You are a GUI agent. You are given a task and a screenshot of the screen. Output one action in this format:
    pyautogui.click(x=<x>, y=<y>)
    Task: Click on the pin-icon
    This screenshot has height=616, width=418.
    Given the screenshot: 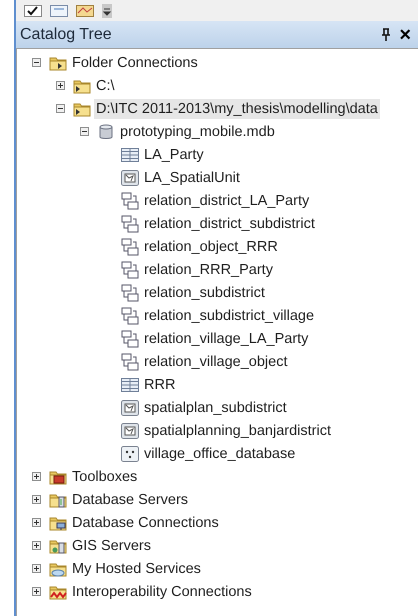 What is the action you would take?
    pyautogui.click(x=386, y=34)
    